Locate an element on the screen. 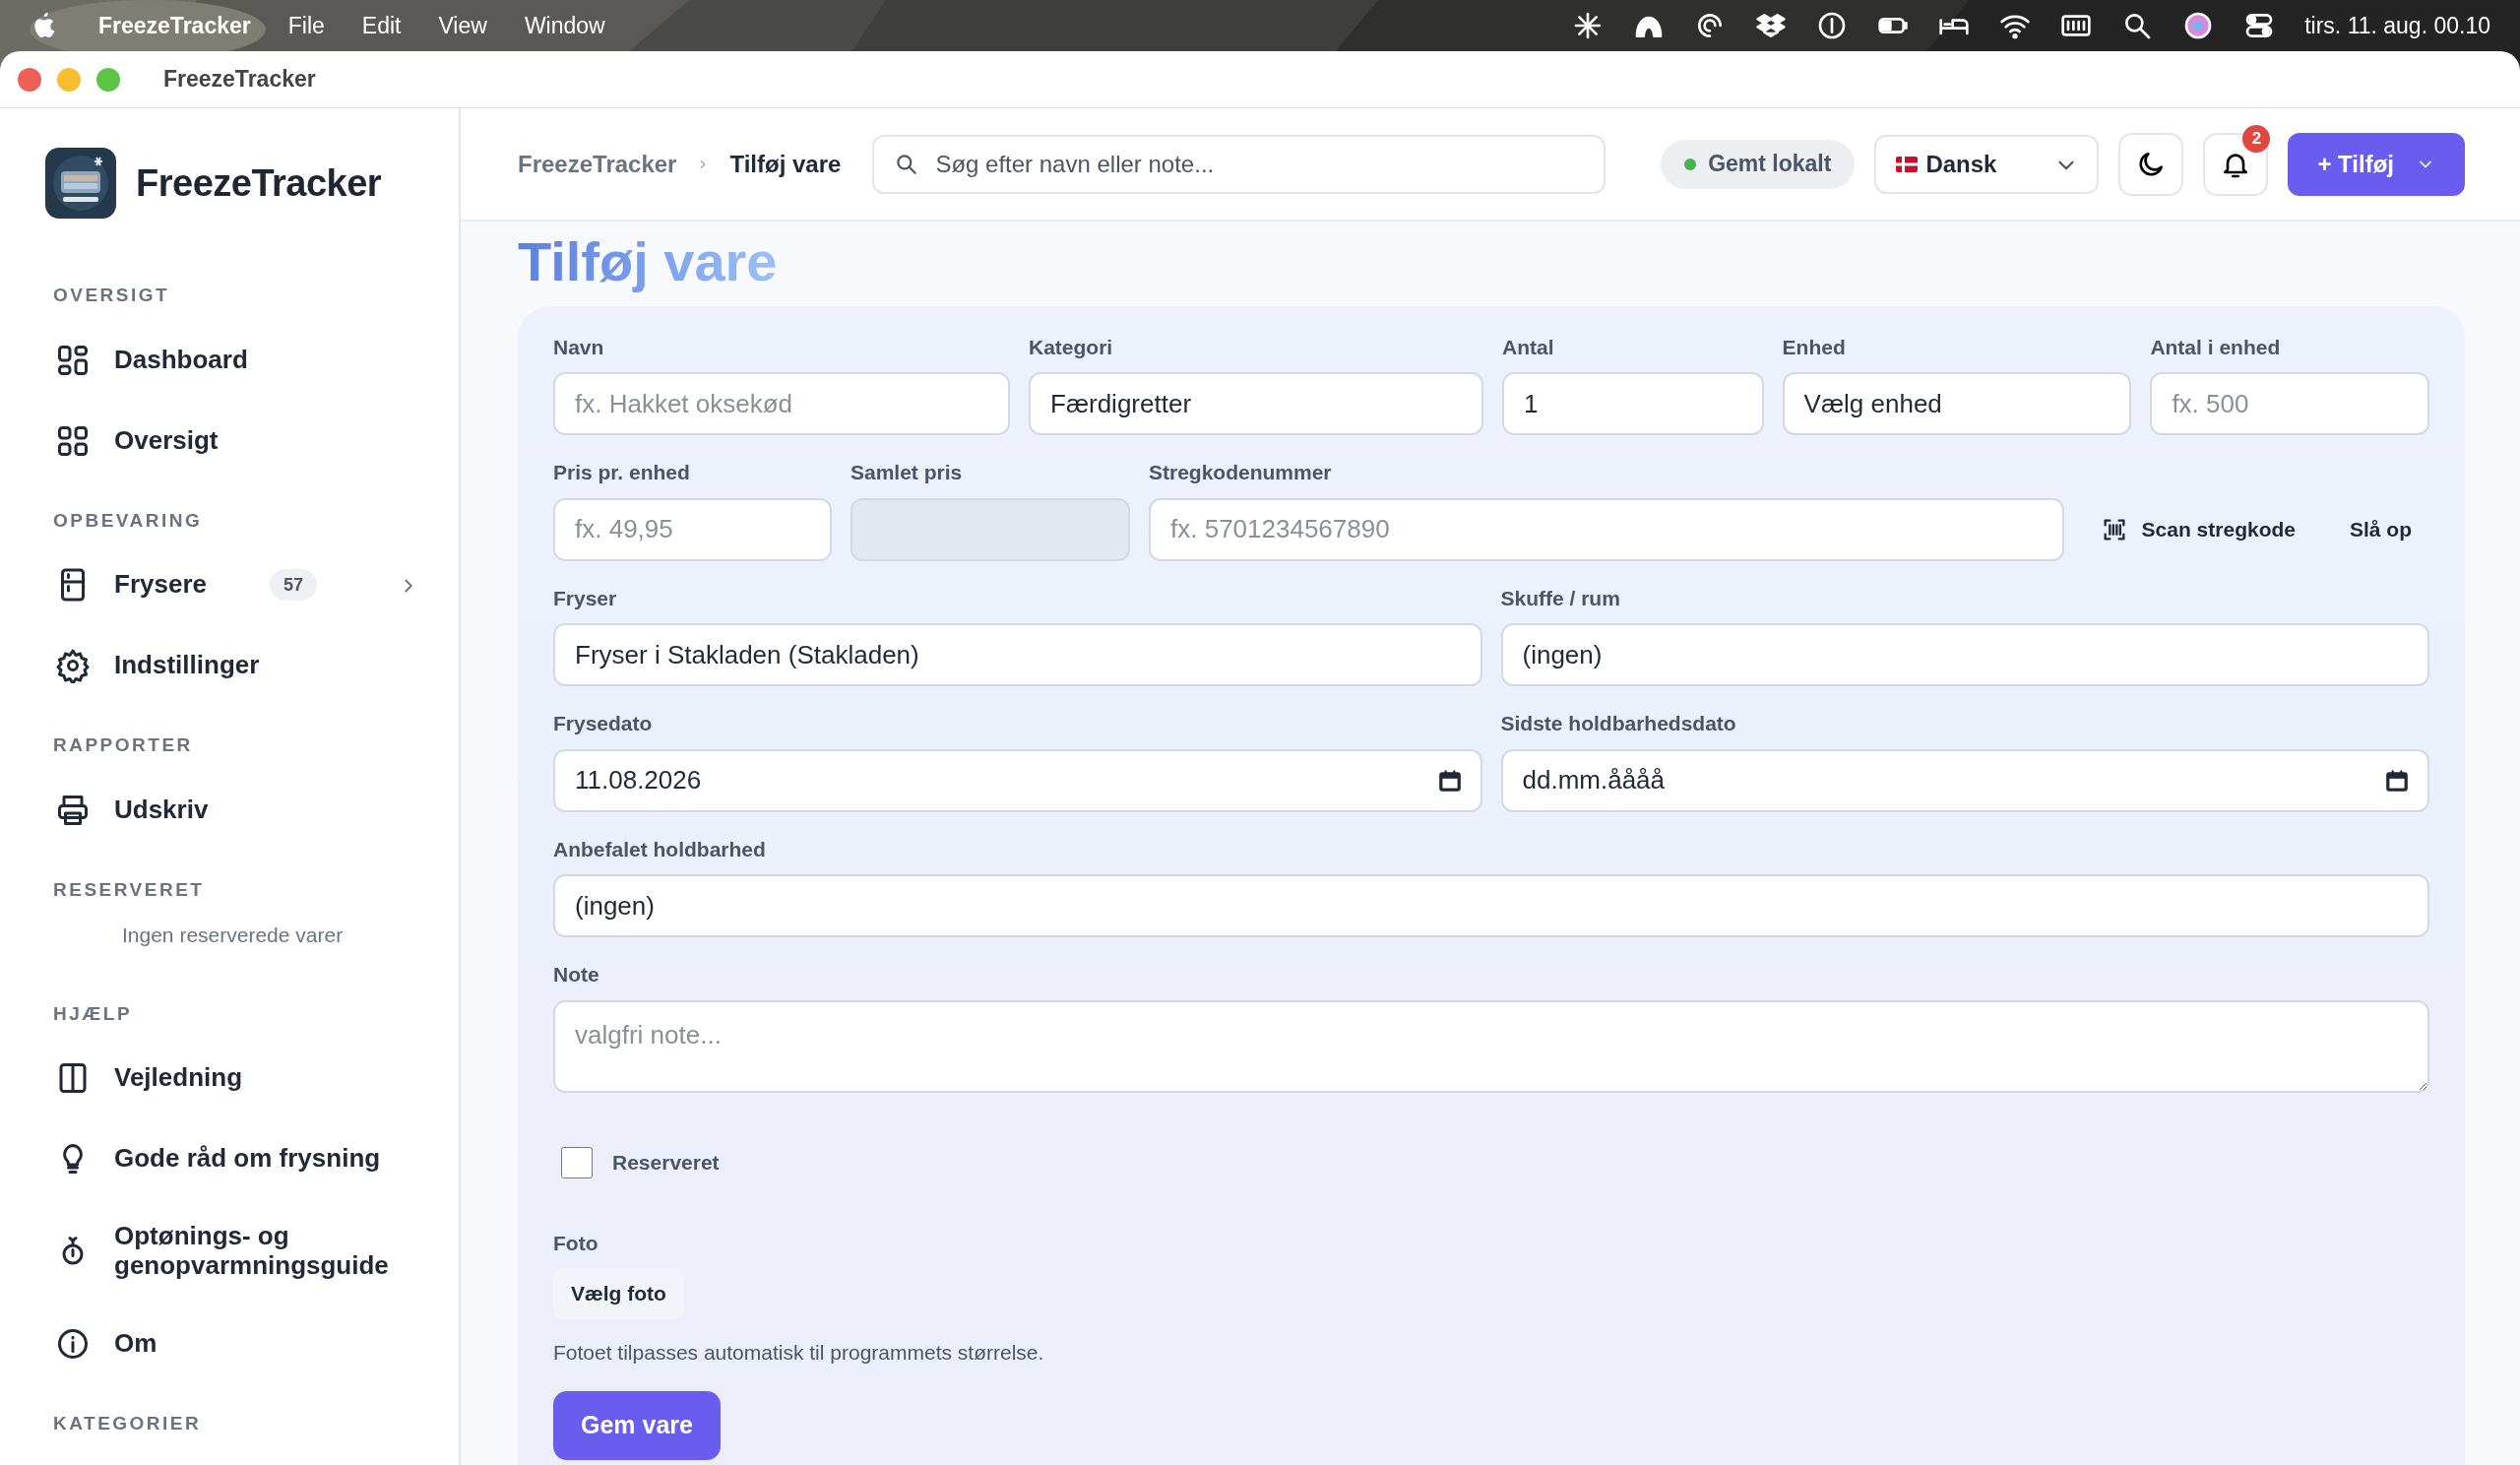 The image size is (2520, 1465). choose-photo-button: Vælg foto is located at coordinates (618, 1293).